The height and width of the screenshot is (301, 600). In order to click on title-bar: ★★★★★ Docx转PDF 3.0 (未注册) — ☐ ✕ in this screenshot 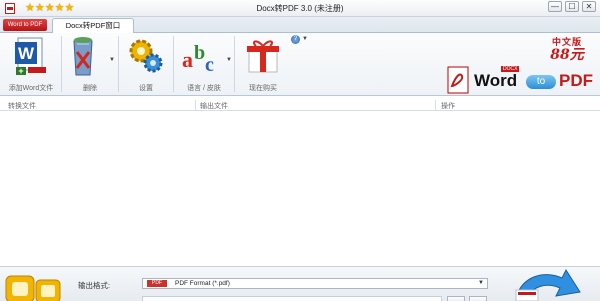, I will do `click(300, 8)`.